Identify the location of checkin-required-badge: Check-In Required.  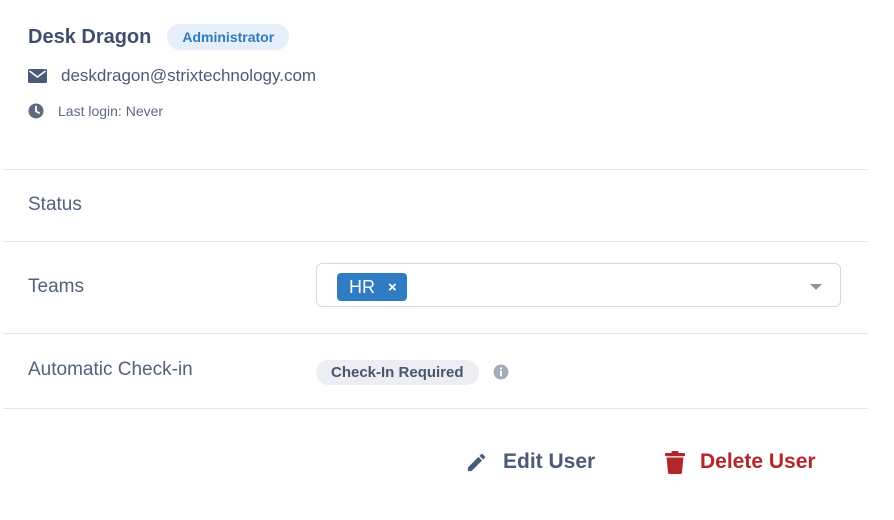
(397, 372).